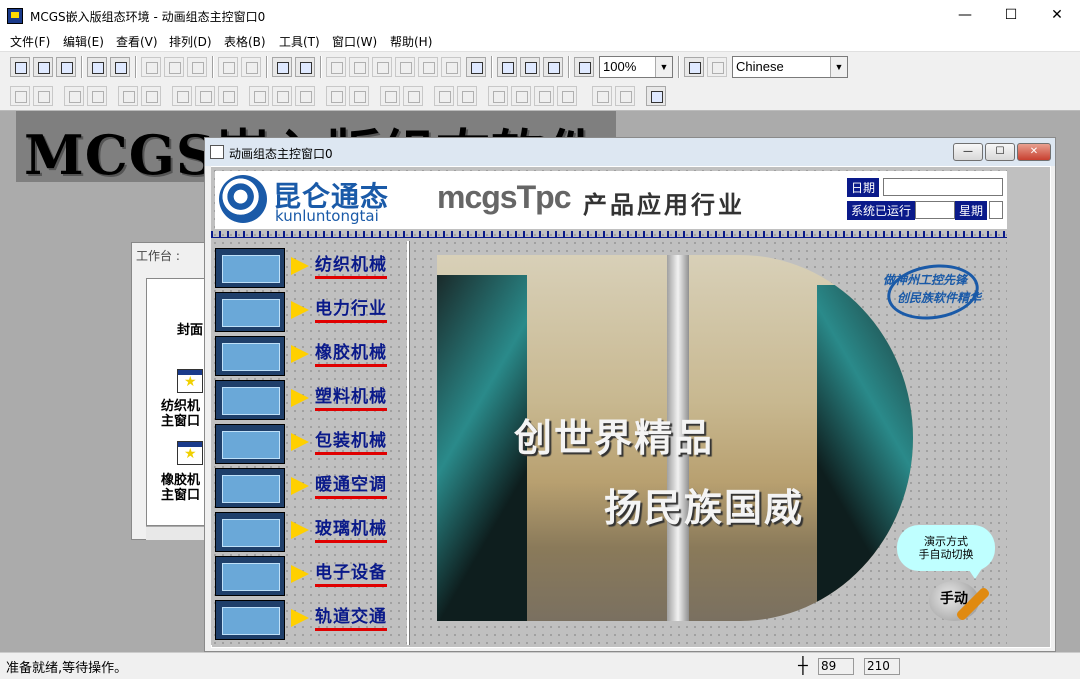 The image size is (1080, 679). Describe the element at coordinates (305, 96) in the screenshot. I see `center-screen-icon` at that location.